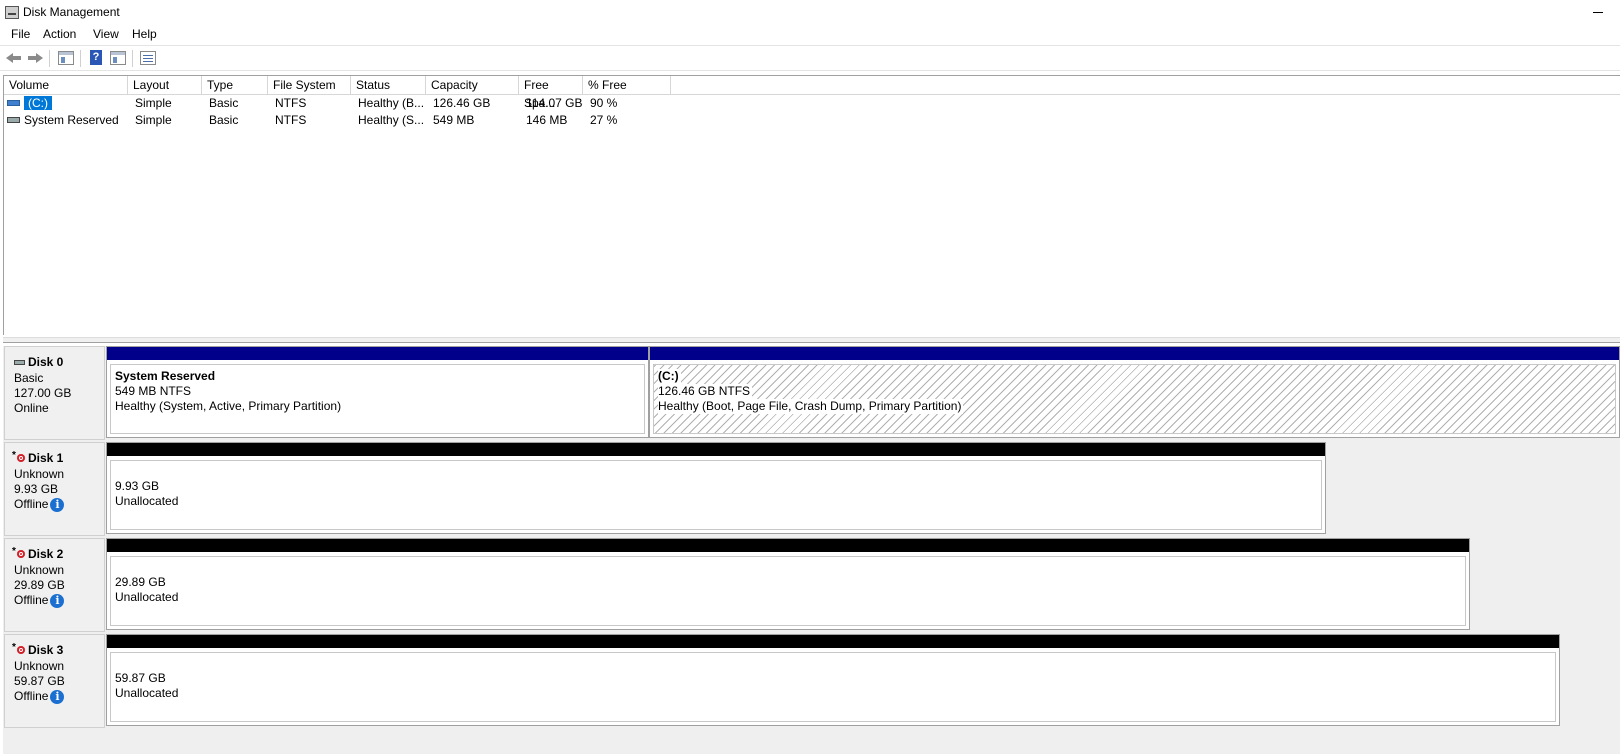 The image size is (1620, 754). Describe the element at coordinates (39, 681) in the screenshot. I see `disk-size: 59.87 GB` at that location.